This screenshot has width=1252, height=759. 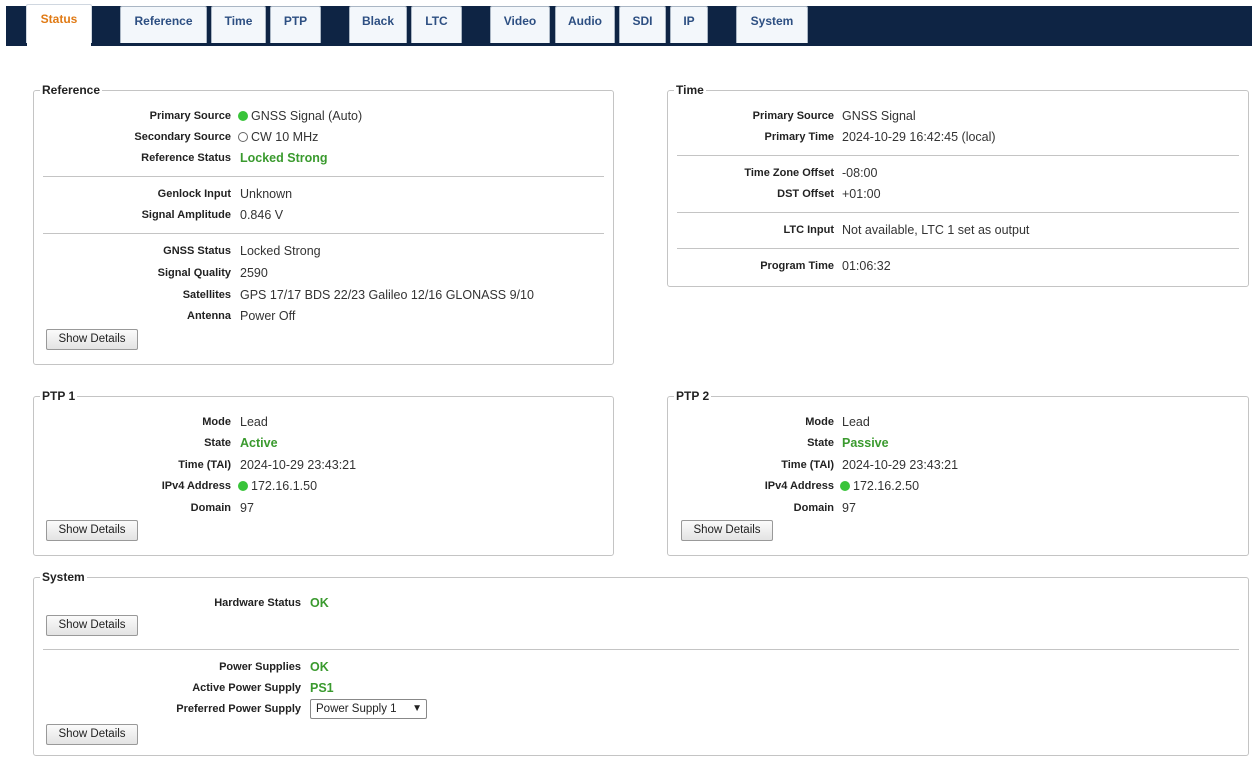 I want to click on tz-offset-row: Time Zone Offset -08:00, so click(x=958, y=173).